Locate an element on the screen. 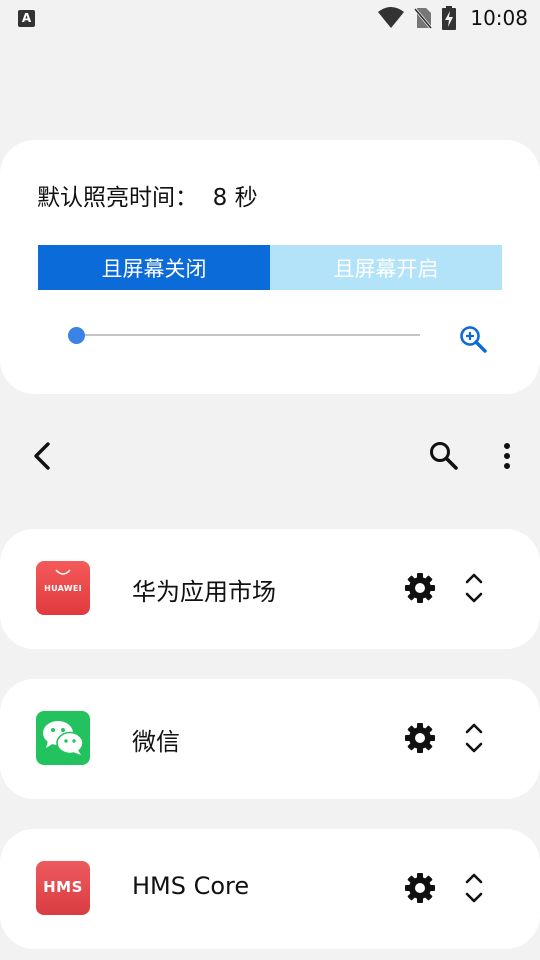  no-sim-icon is located at coordinates (423, 18).